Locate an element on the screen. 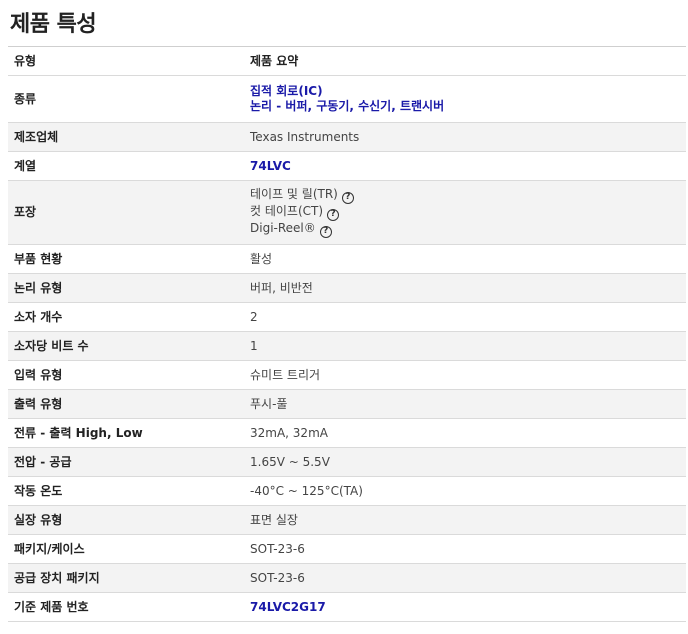 The width and height of the screenshot is (688, 634). row-value: 1.65V ~ 5.5V is located at coordinates (465, 462).